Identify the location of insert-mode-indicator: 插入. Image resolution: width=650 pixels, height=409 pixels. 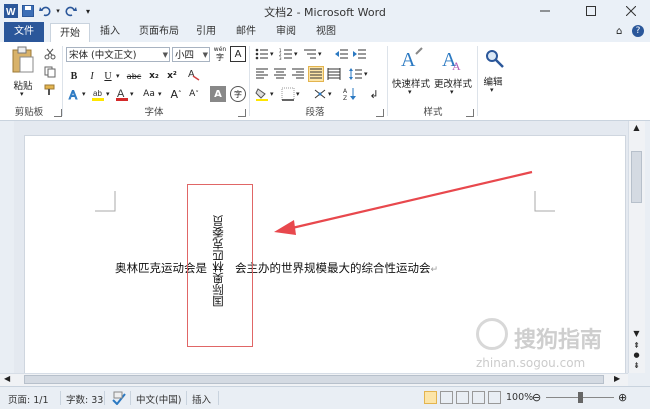
(201, 399).